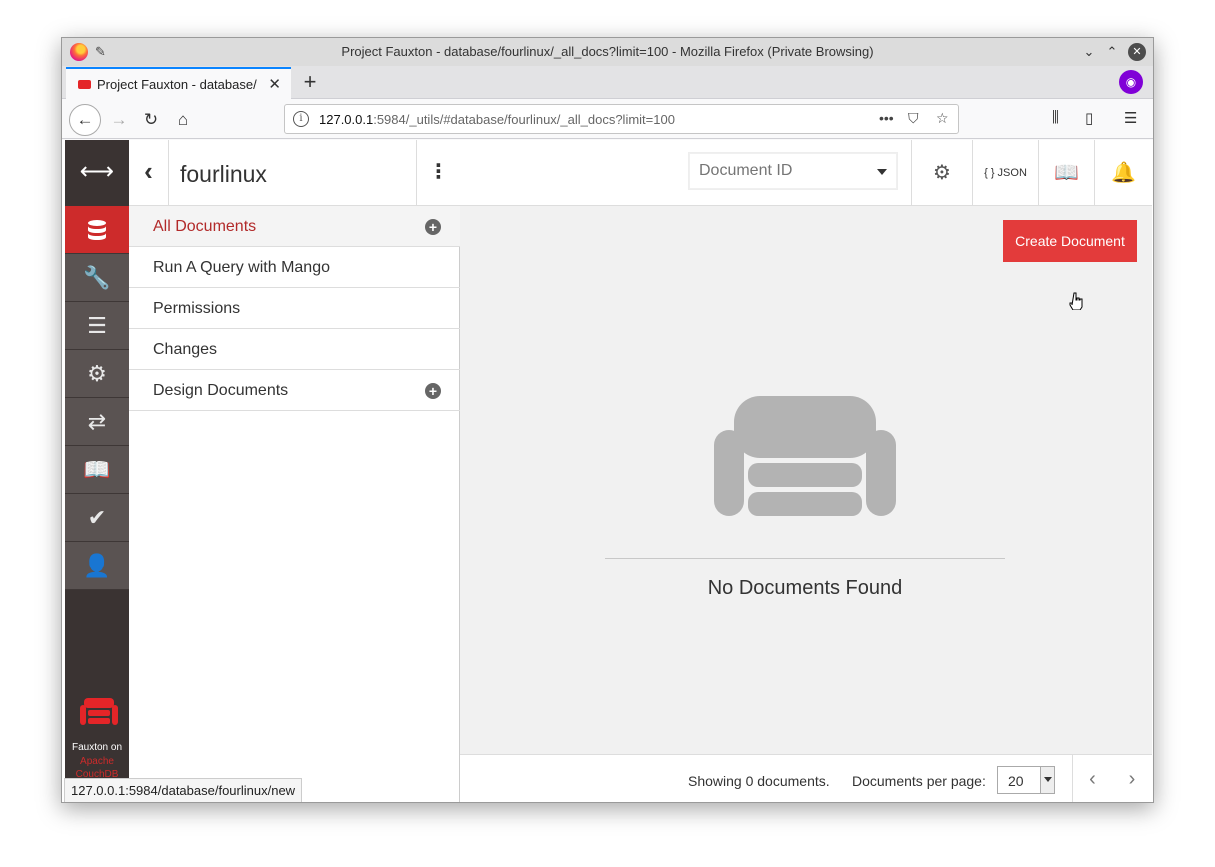  I want to click on back-icon: ←, so click(85, 120).